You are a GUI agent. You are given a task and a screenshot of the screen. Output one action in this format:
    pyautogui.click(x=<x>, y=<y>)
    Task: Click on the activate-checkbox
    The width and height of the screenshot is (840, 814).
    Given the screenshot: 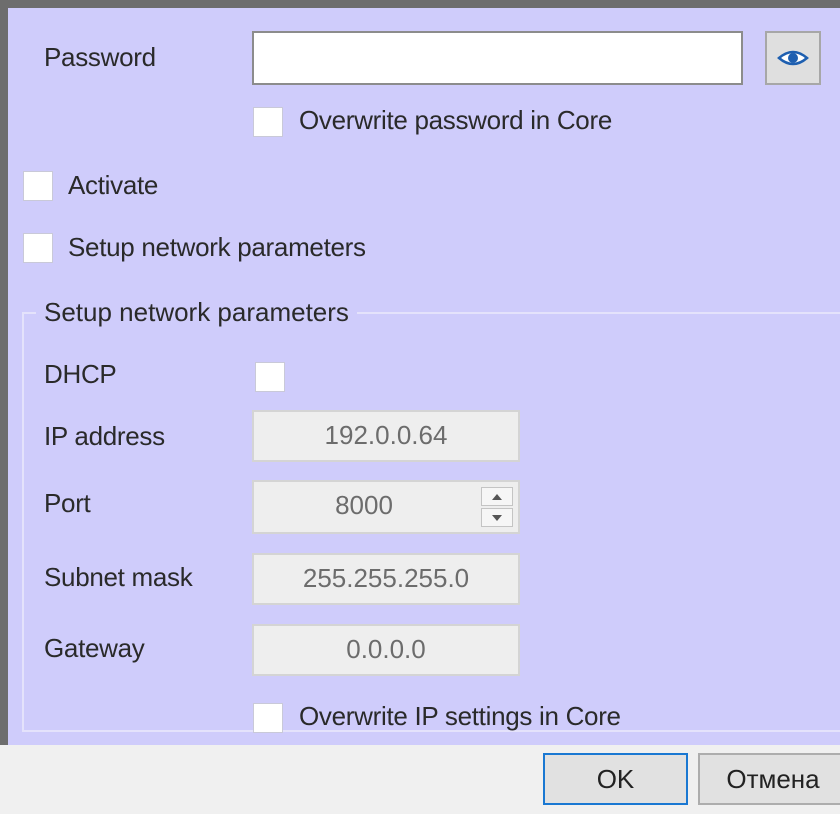 What is the action you would take?
    pyautogui.click(x=38, y=186)
    